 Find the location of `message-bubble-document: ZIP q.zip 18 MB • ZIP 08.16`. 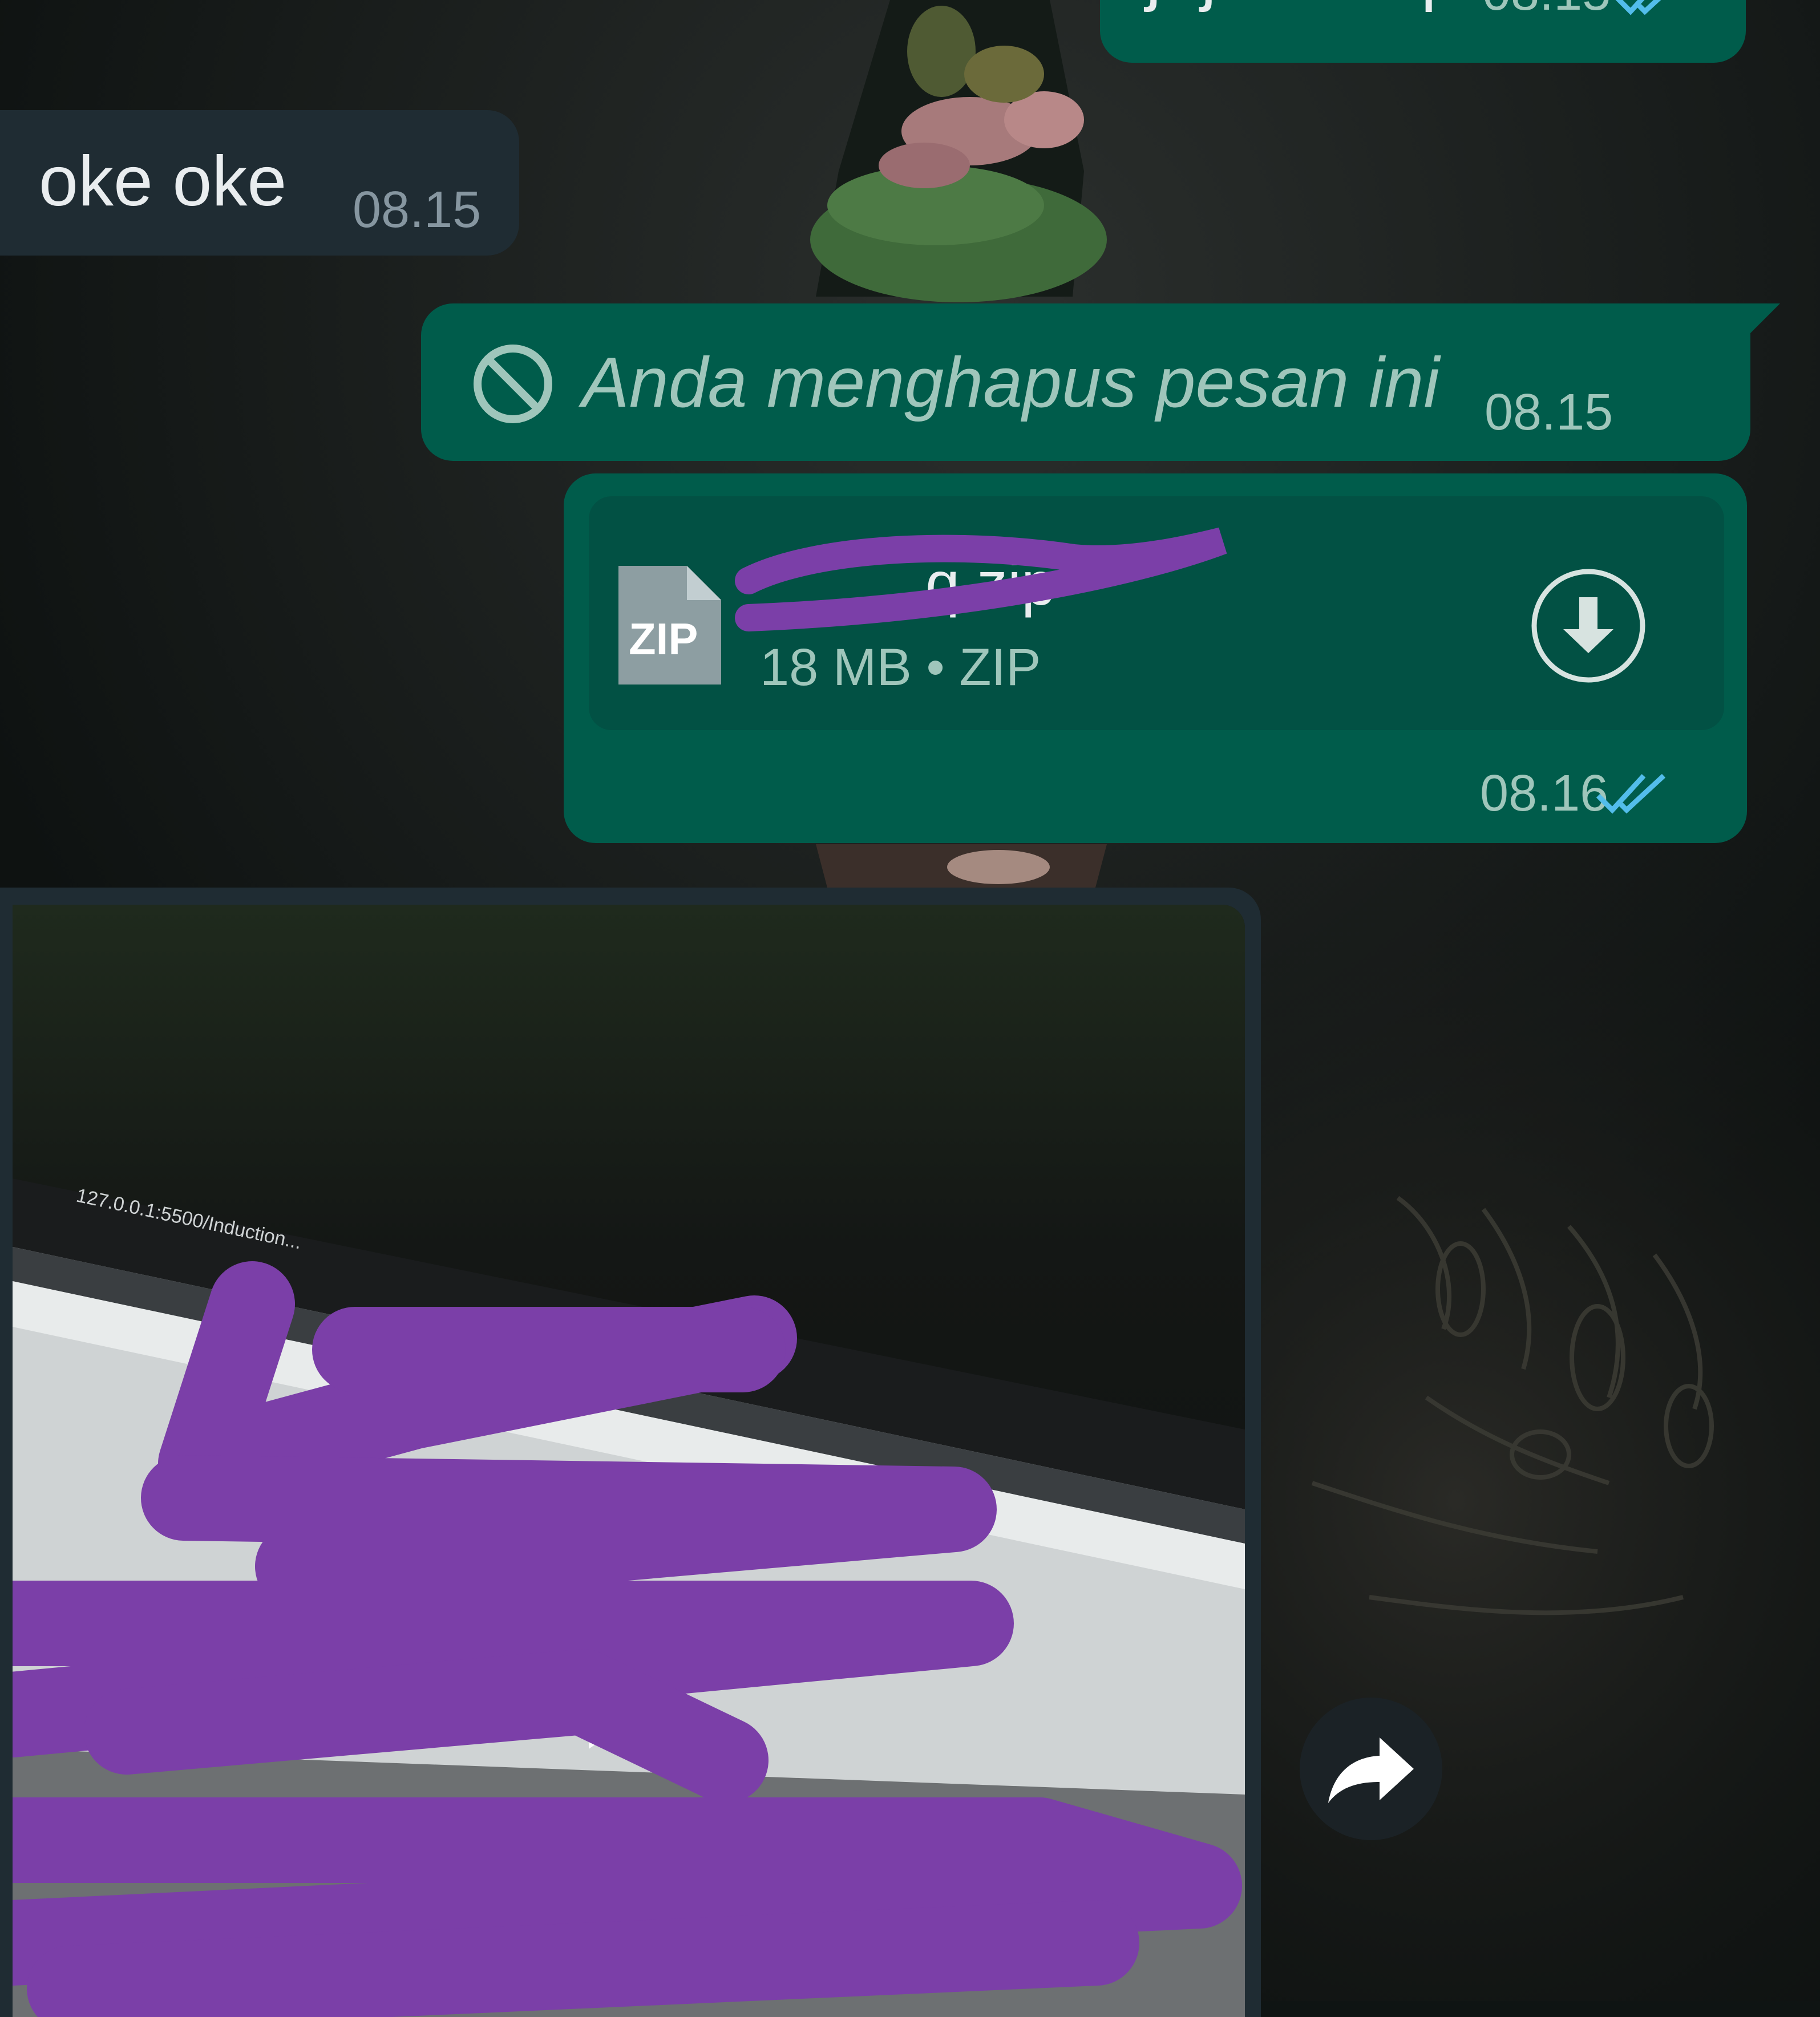

message-bubble-document: ZIP q.zip 18 MB • ZIP 08.16 is located at coordinates (1155, 658).